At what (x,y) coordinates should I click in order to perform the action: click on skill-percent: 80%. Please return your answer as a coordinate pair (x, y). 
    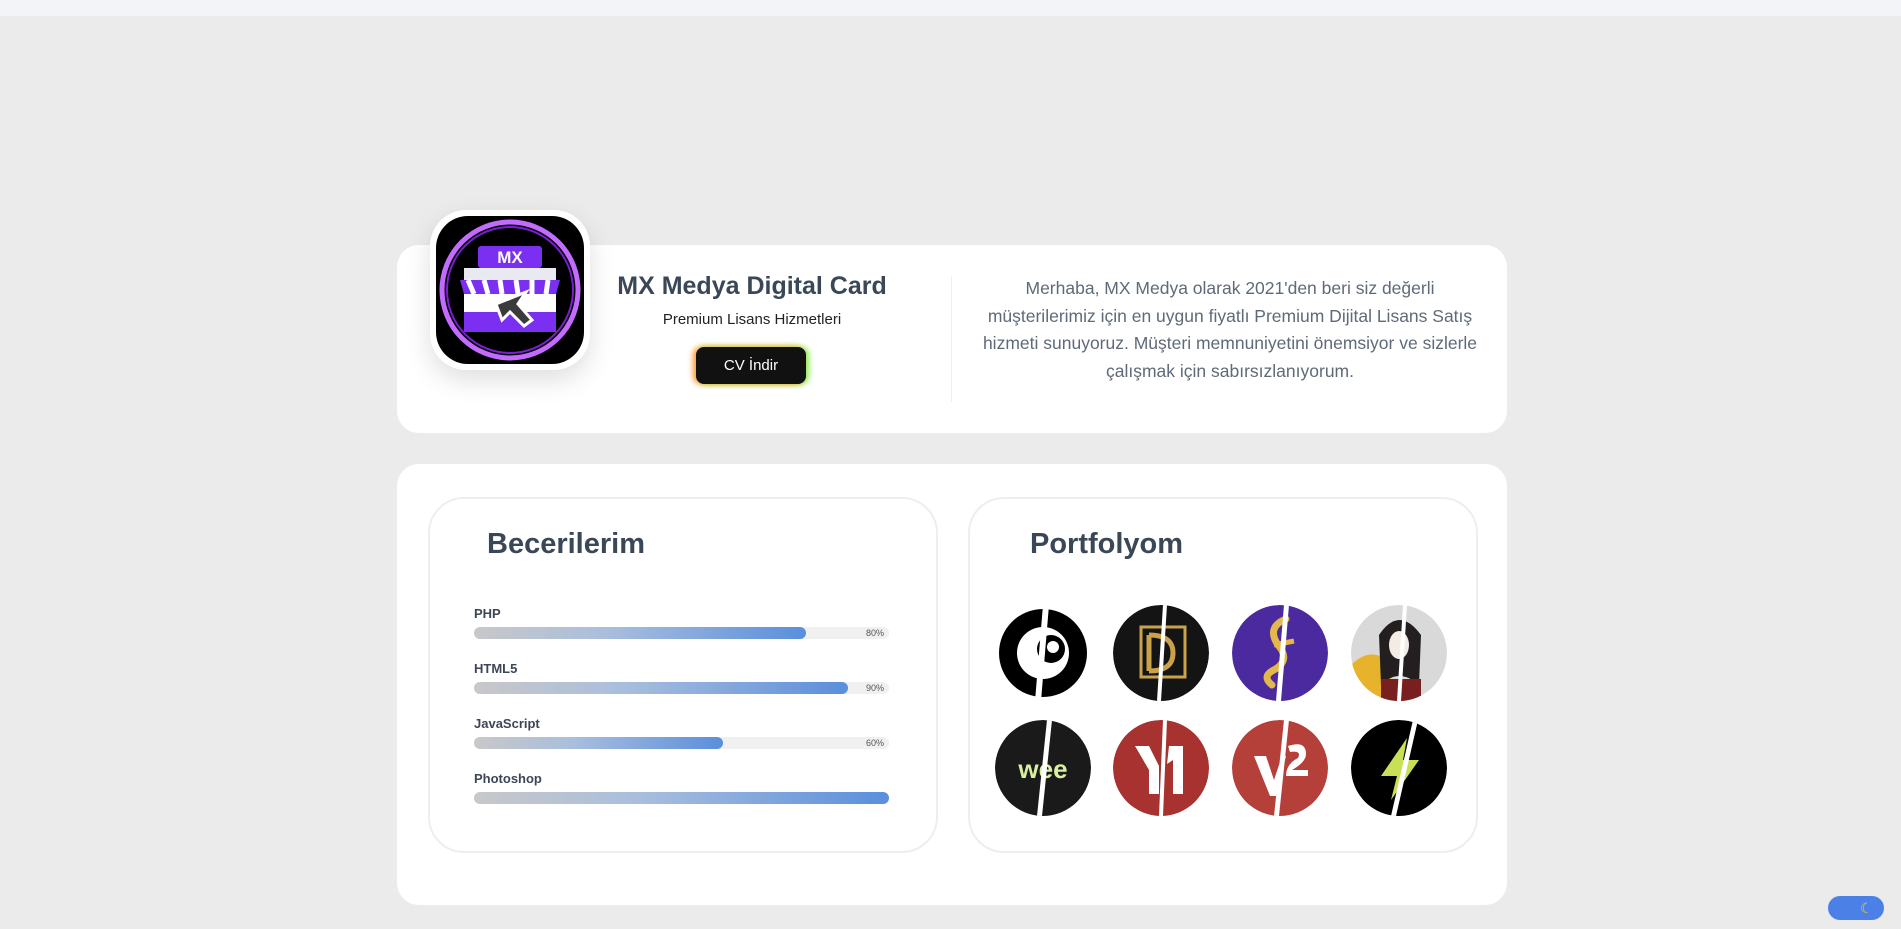
    Looking at the image, I should click on (874, 633).